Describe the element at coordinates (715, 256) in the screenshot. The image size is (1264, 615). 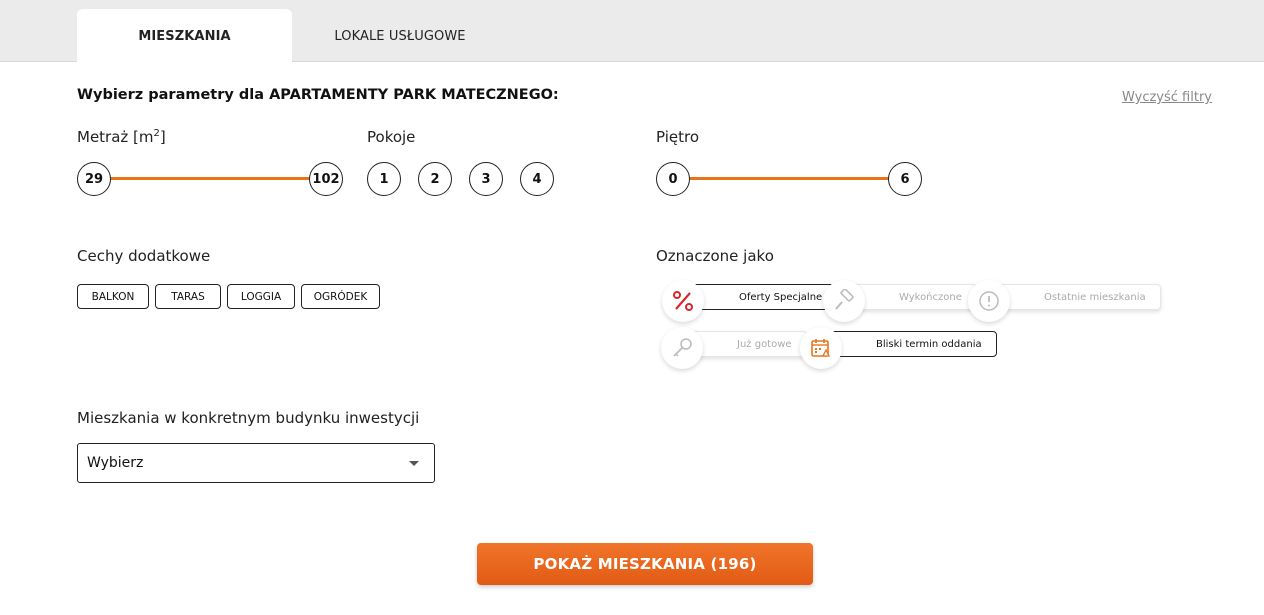
I see `marked-label: Oznaczone jako` at that location.